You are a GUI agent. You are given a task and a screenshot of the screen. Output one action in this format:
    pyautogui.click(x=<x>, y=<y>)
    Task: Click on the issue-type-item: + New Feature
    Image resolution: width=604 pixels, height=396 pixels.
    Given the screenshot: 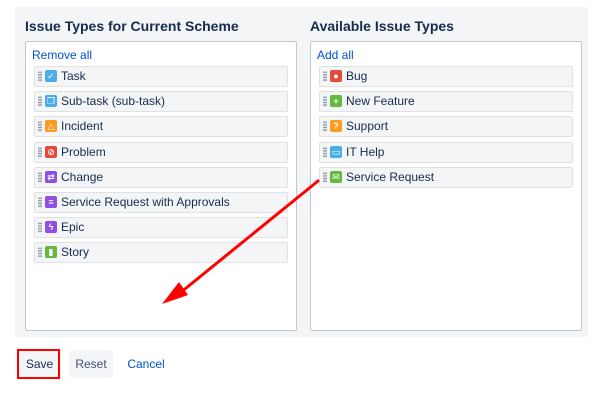 What is the action you would take?
    pyautogui.click(x=446, y=102)
    